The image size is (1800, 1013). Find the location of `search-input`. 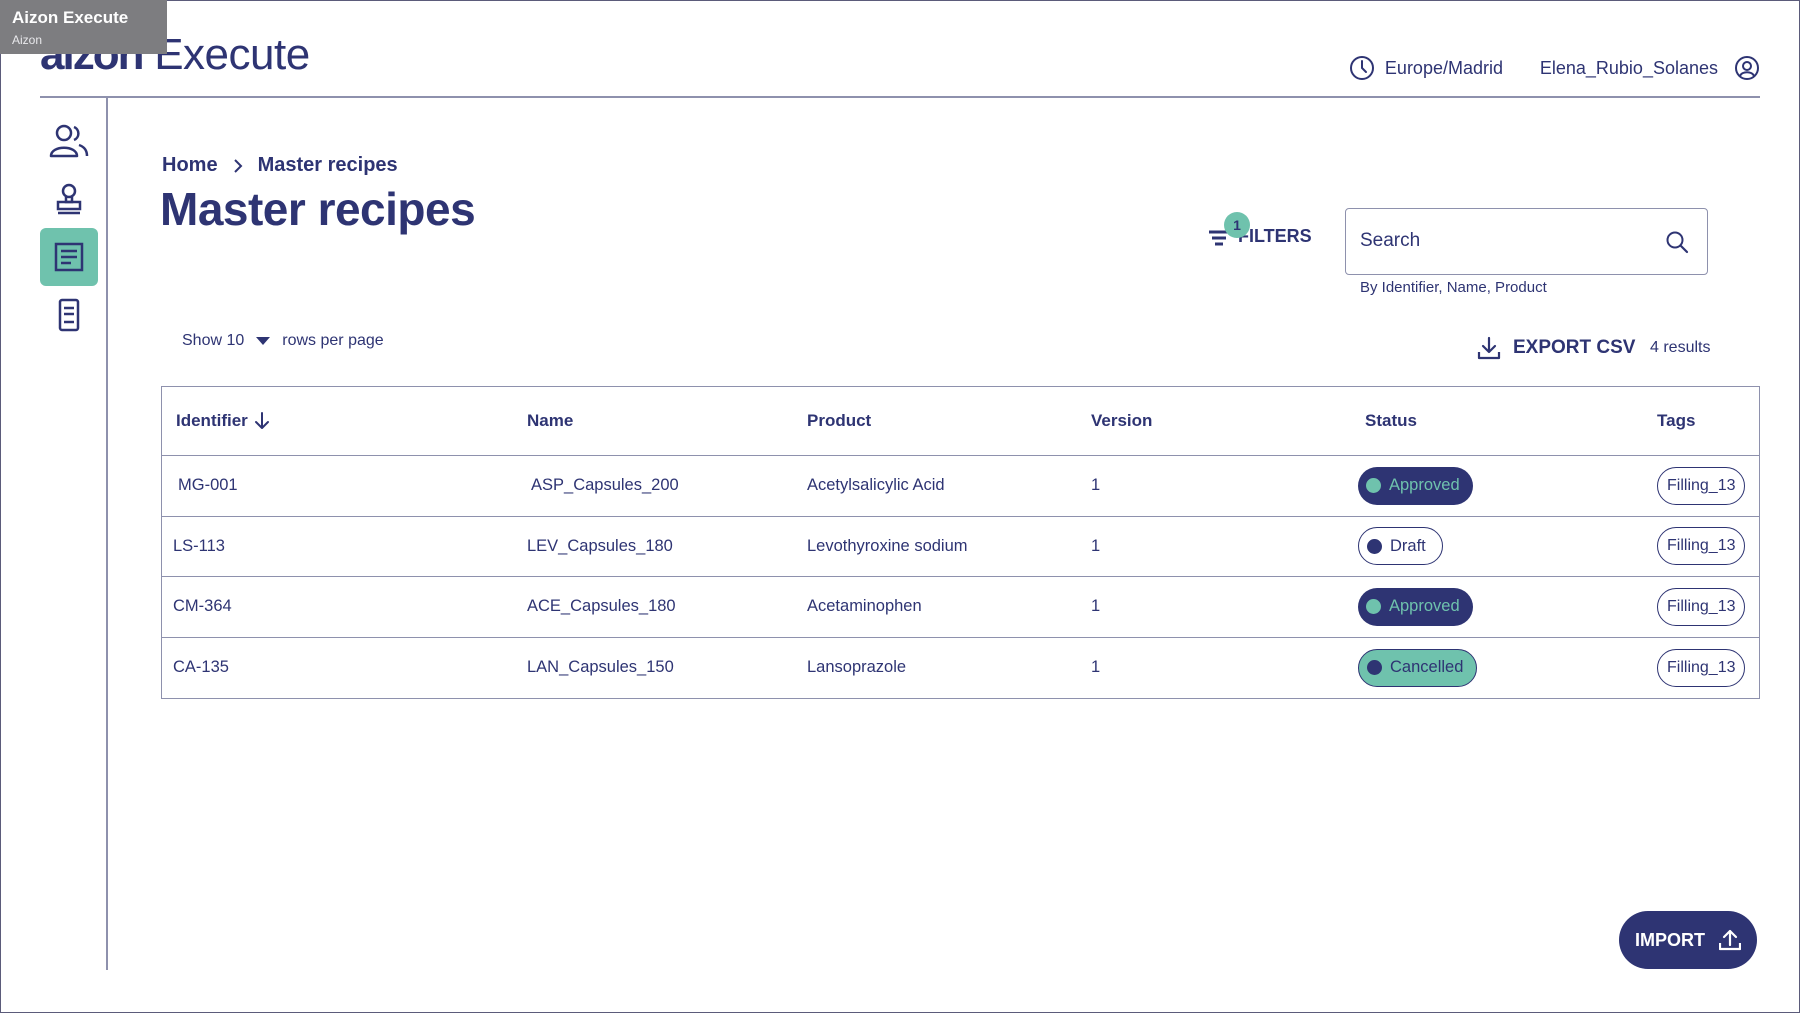

search-input is located at coordinates (1505, 241).